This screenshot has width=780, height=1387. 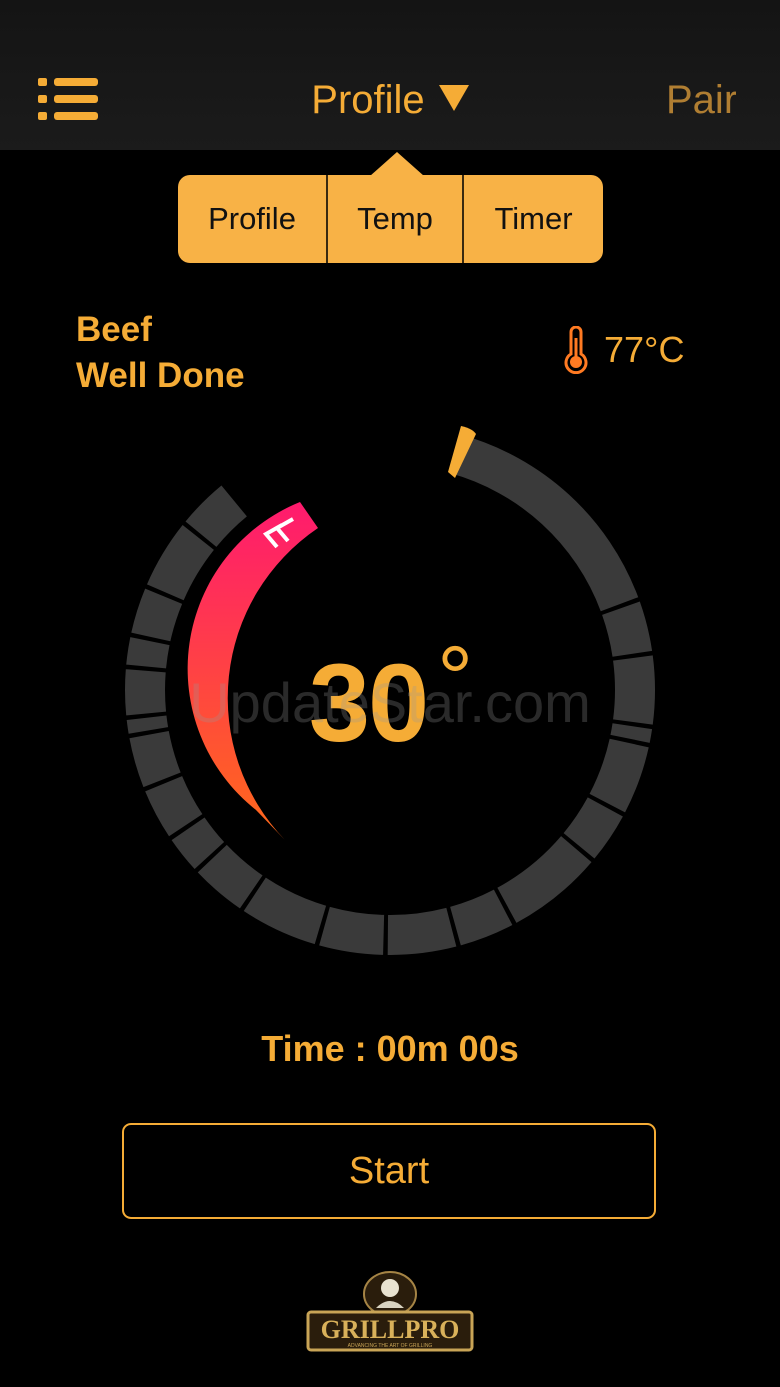 I want to click on grillpro-logo: GRILLPRO ADVANCING THE ART OF GRILLING, so click(x=390, y=1311).